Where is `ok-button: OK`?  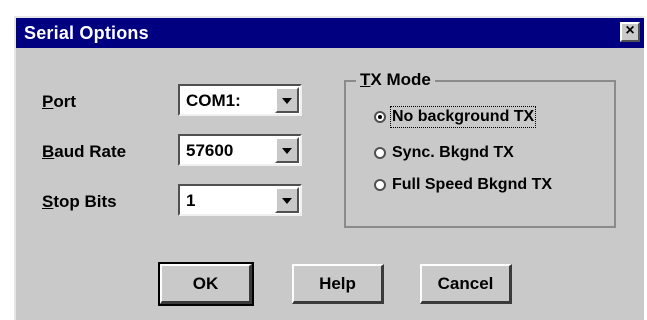 ok-button: OK is located at coordinates (206, 284).